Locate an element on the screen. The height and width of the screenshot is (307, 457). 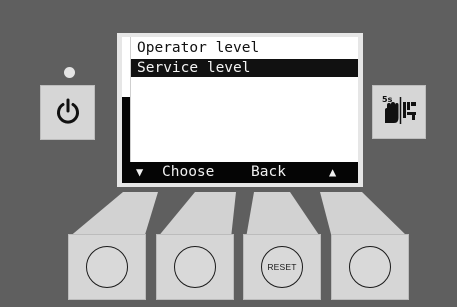
menu-item-operator-level: Operator level is located at coordinates (244, 48).